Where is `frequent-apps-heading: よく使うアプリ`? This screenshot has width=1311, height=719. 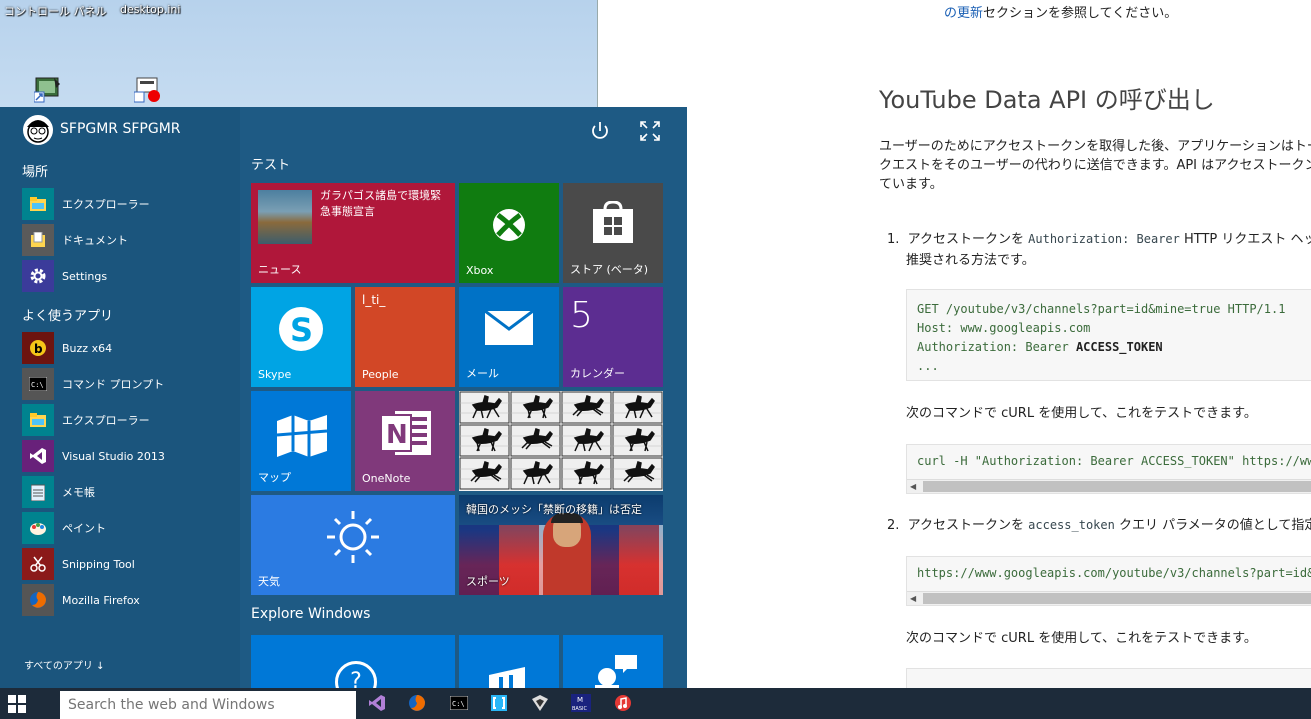
frequent-apps-heading: よく使うアプリ is located at coordinates (68, 316).